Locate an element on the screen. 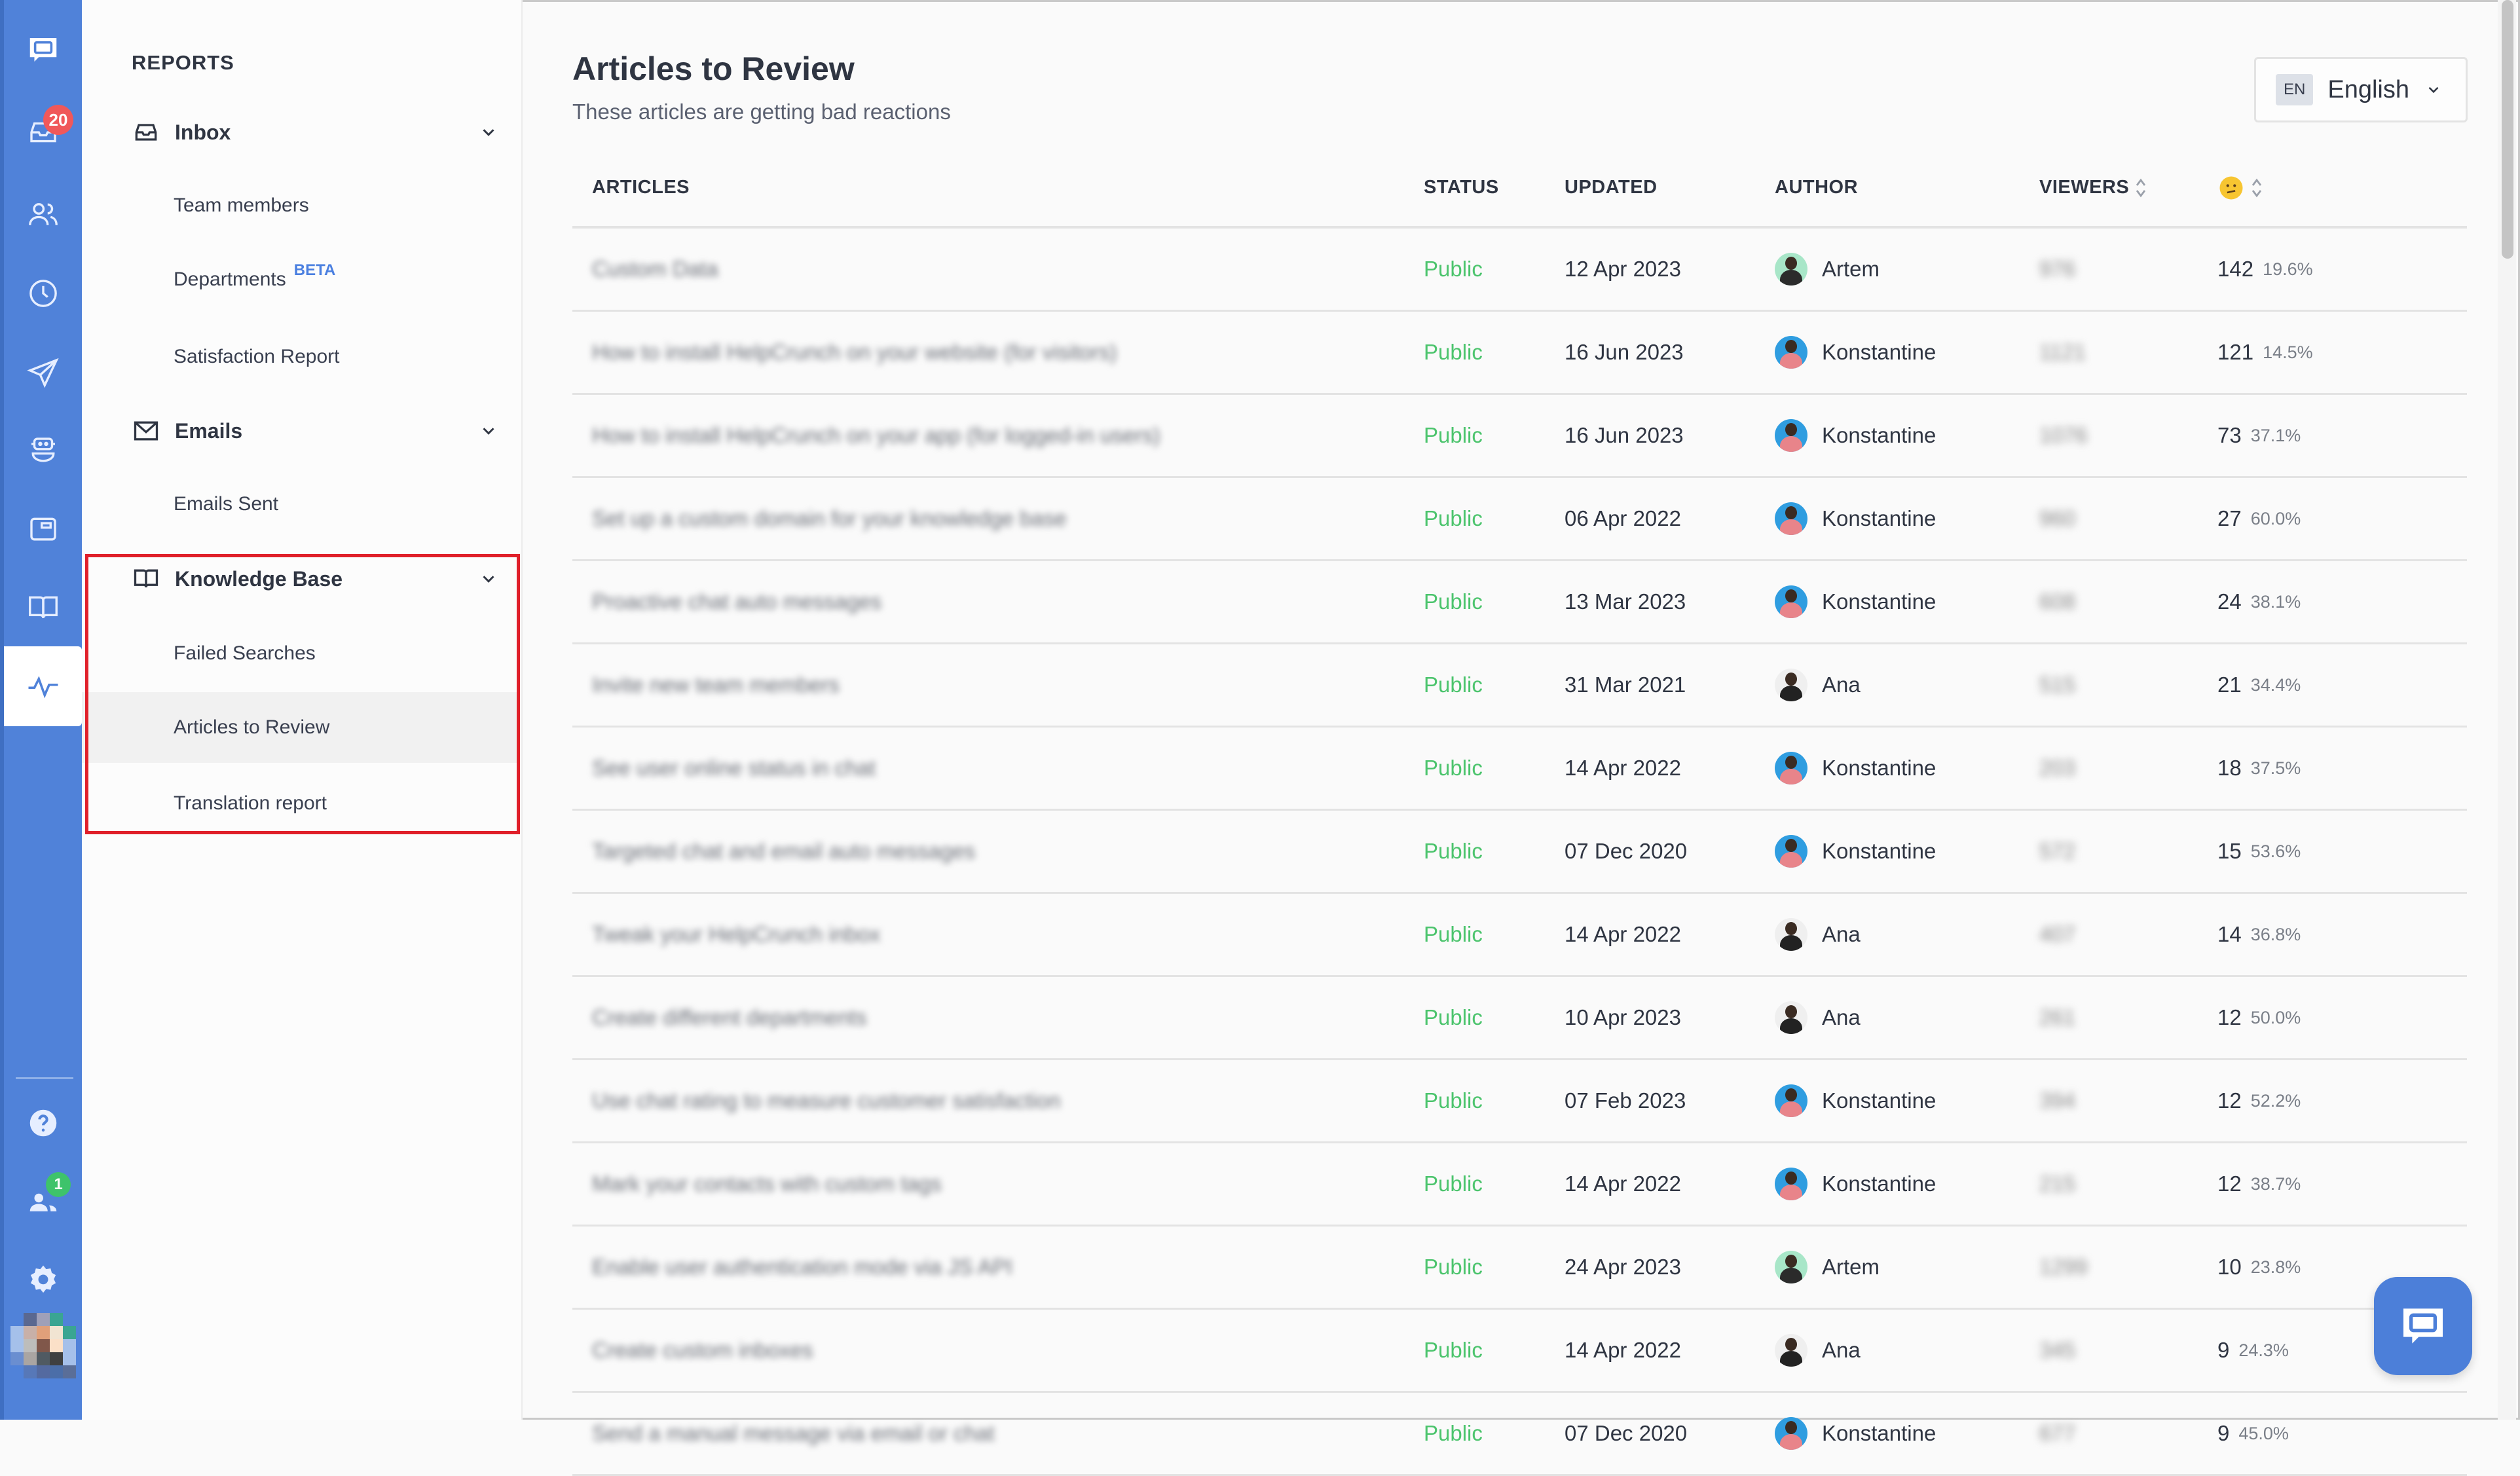 The width and height of the screenshot is (2520, 1476). reaction-stats: 21 34.4% is located at coordinates (2259, 685).